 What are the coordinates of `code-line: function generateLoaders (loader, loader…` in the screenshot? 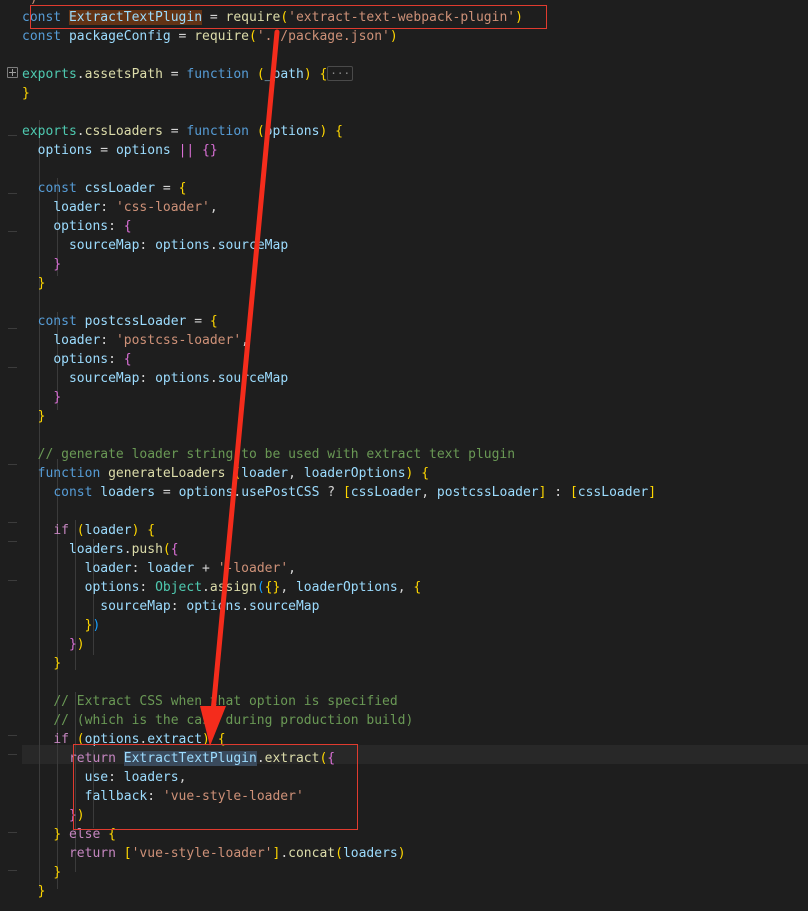 It's located at (214, 473).